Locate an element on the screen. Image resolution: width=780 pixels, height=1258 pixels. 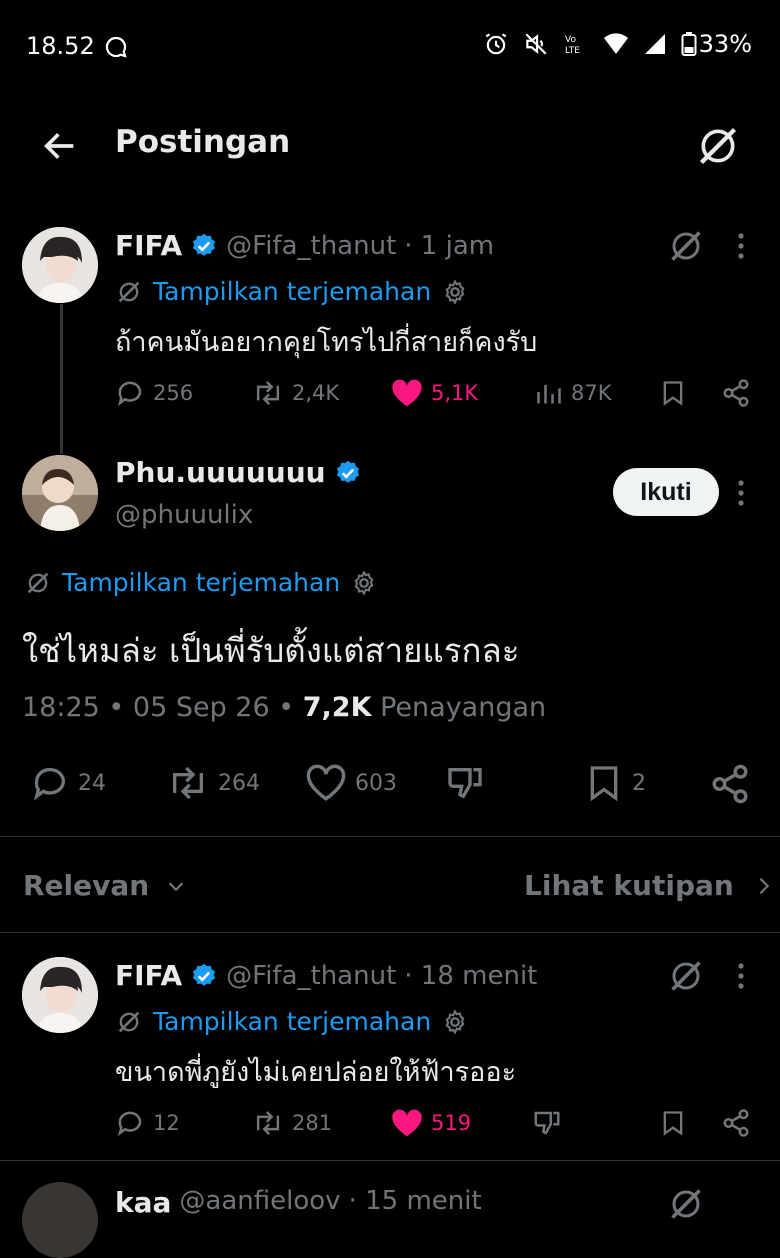
views-chart-icon is located at coordinates (549, 394).